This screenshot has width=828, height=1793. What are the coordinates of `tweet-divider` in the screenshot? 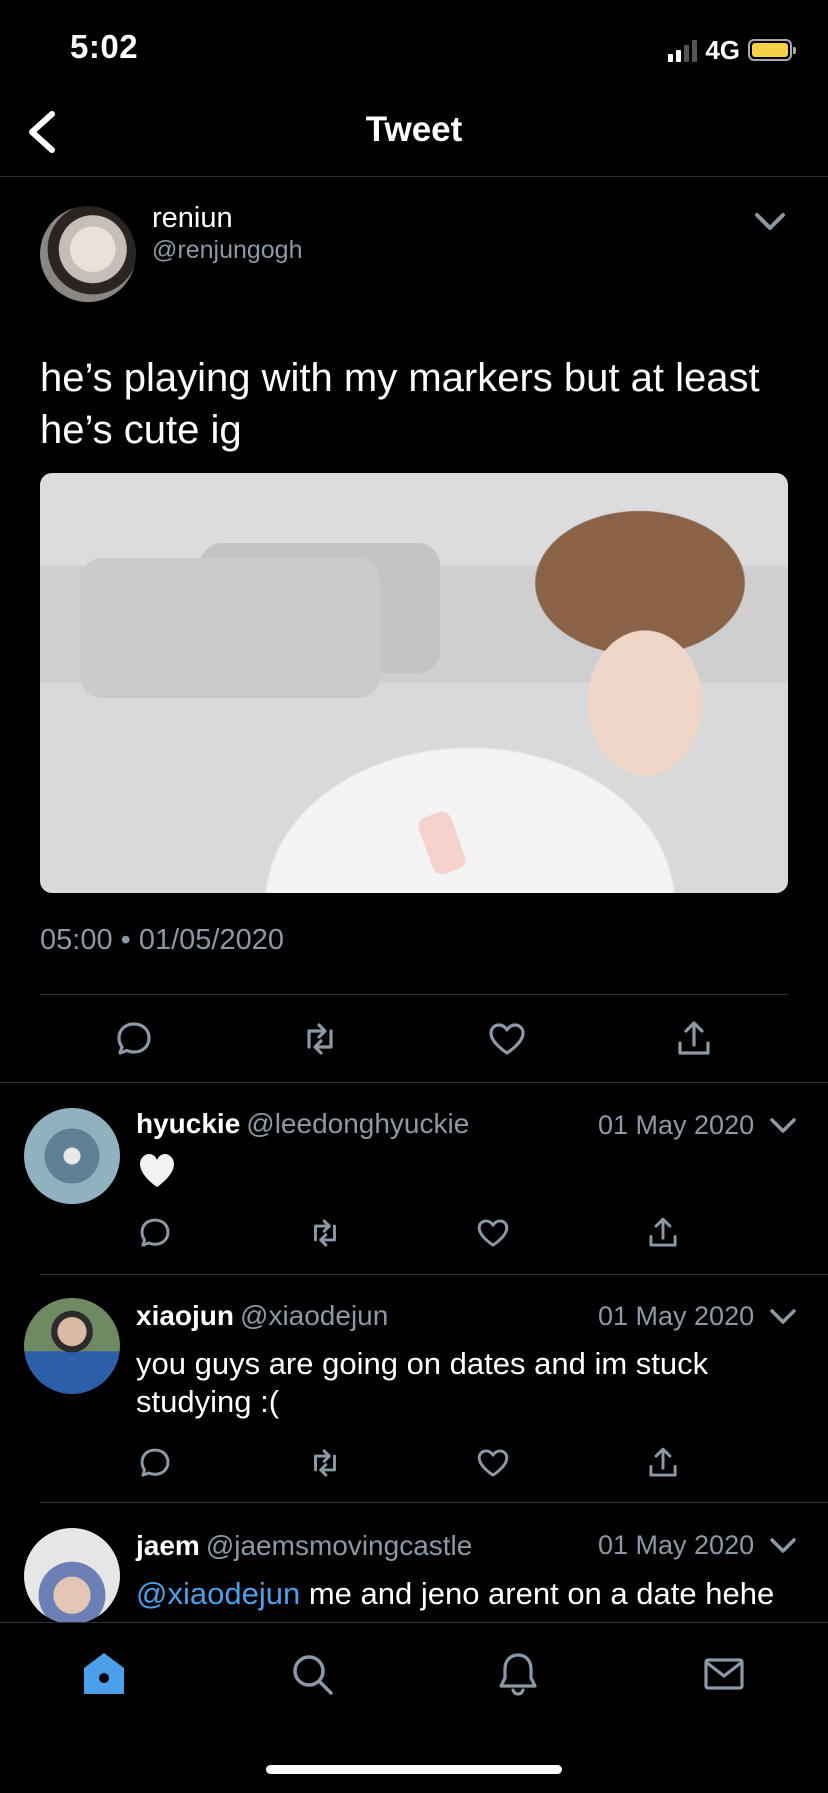 It's located at (414, 994).